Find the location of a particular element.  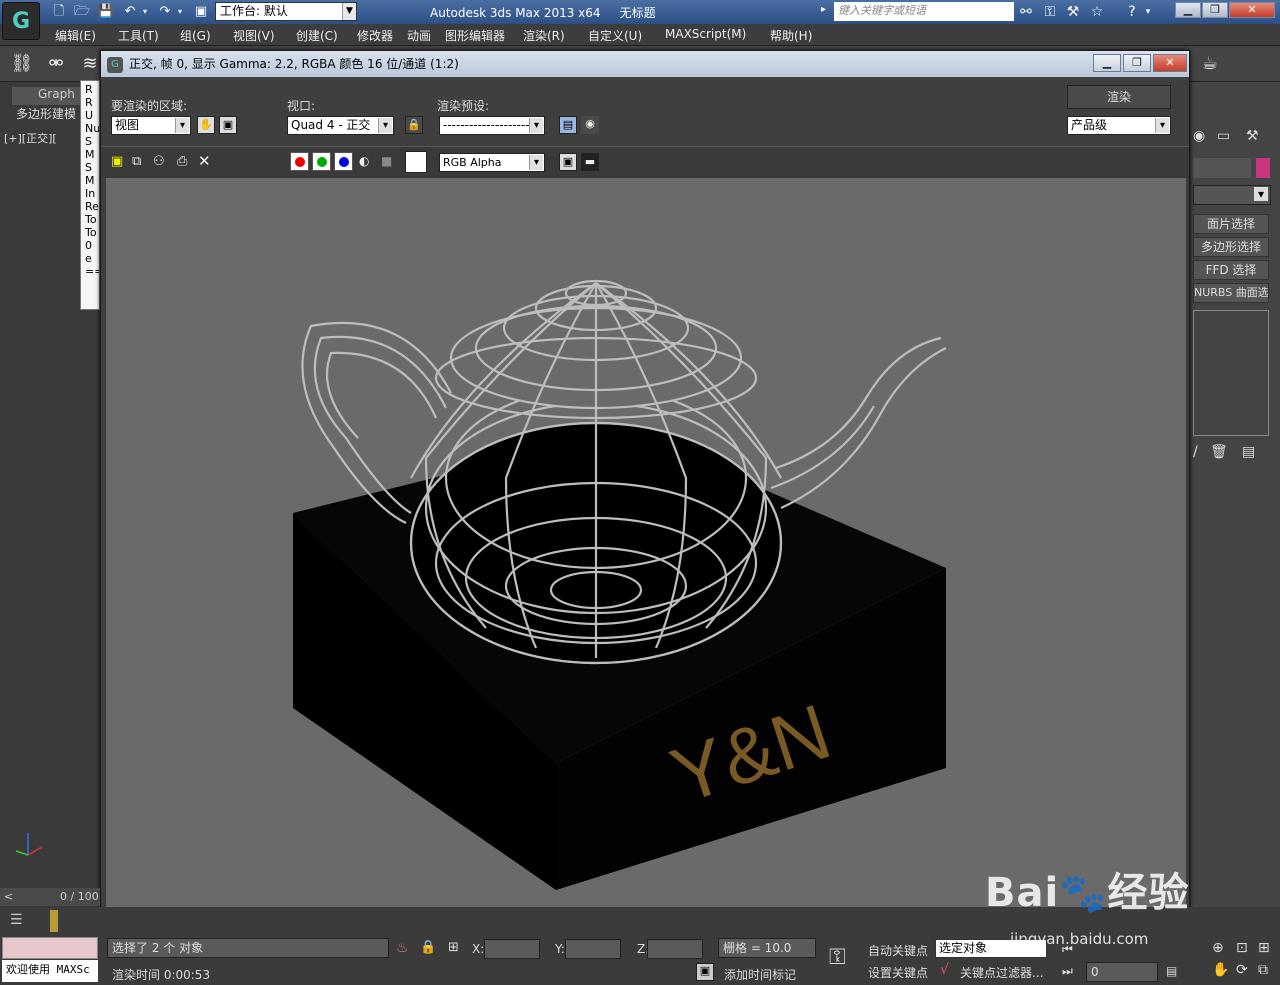

time-tag-icon: ▣ is located at coordinates (705, 972).